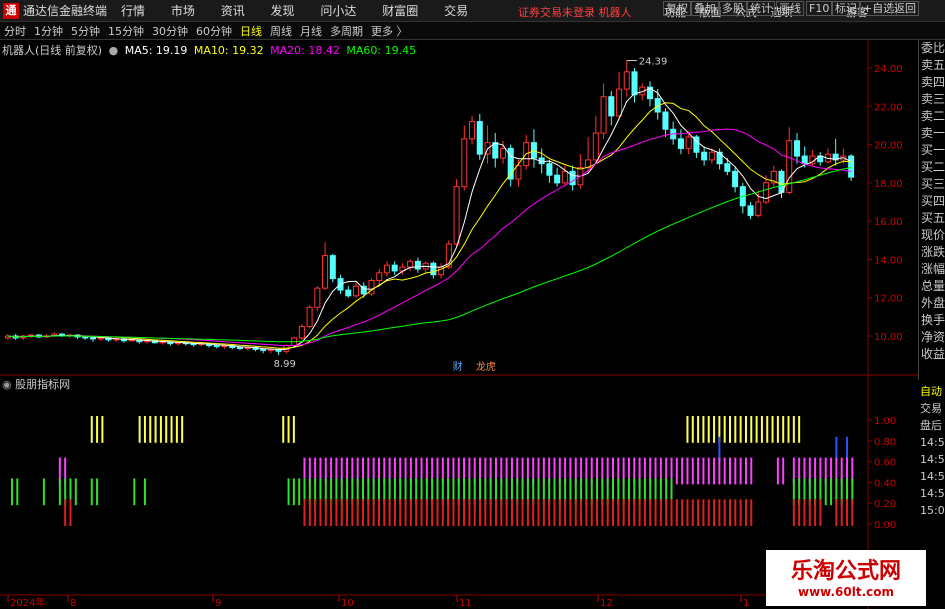  I want to click on x-label-4: 11, so click(465, 603).